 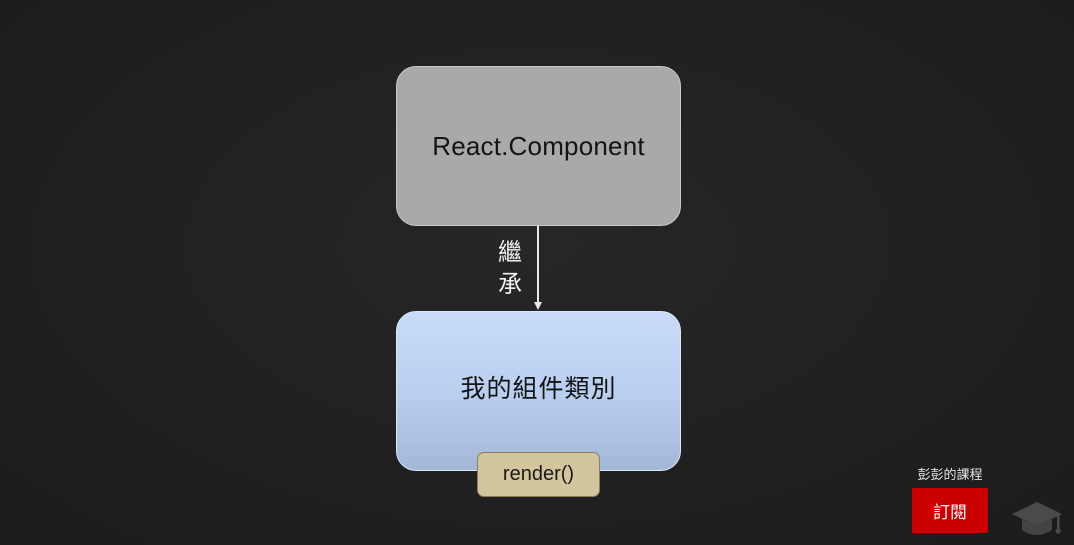 I want to click on inheritance-edge, so click(x=538, y=265).